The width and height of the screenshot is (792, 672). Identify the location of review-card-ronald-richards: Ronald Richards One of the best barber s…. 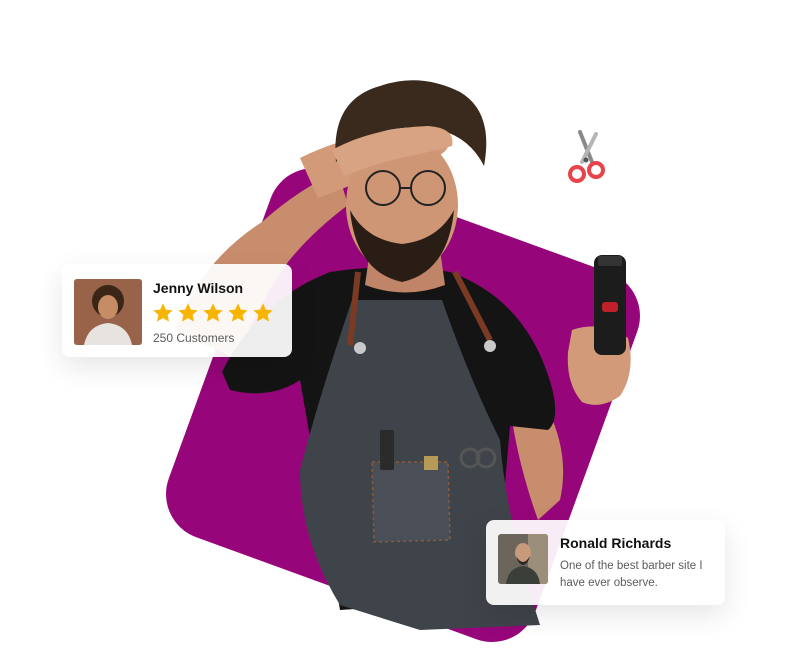
(605, 562).